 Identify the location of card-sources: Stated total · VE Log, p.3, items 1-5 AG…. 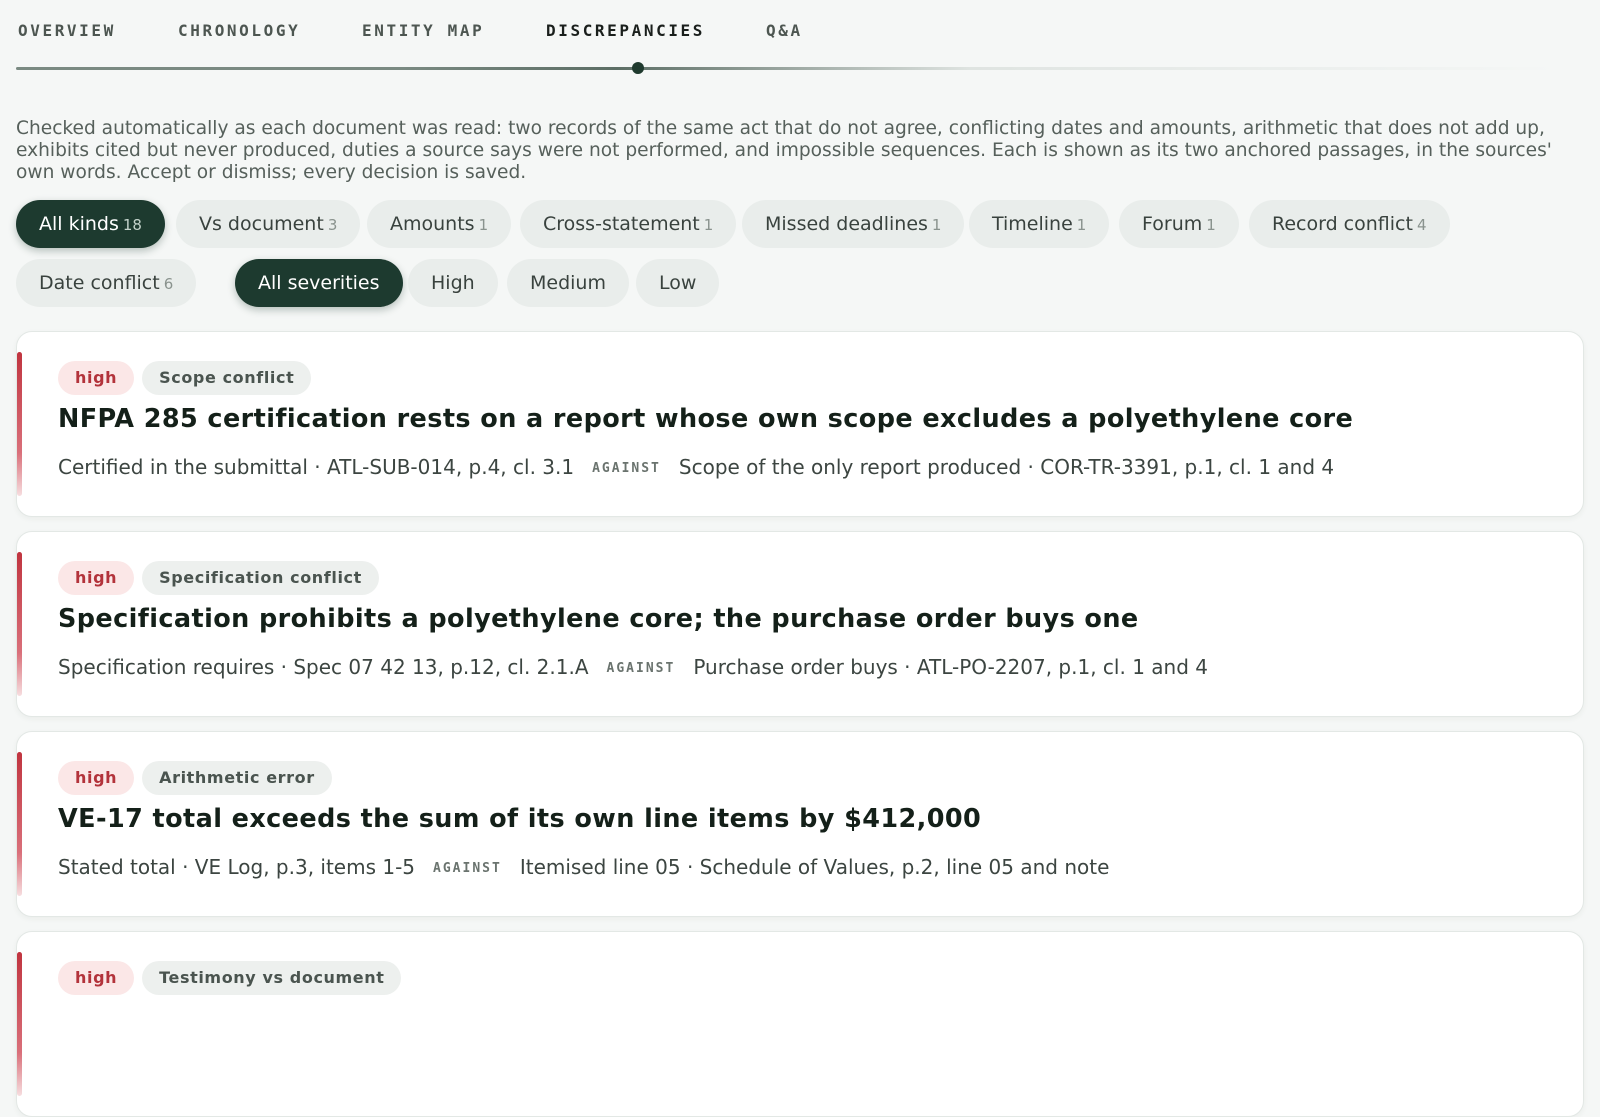
(583, 867).